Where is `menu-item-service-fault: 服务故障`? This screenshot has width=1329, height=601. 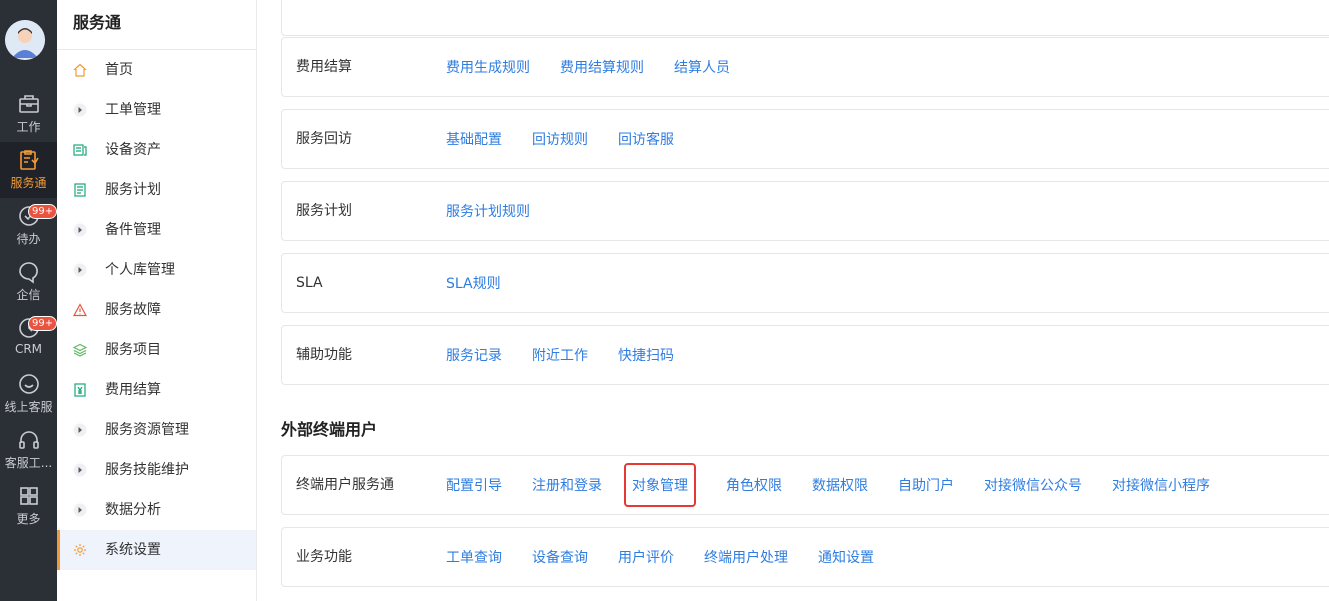
menu-item-service-fault: 服务故障 is located at coordinates (156, 310).